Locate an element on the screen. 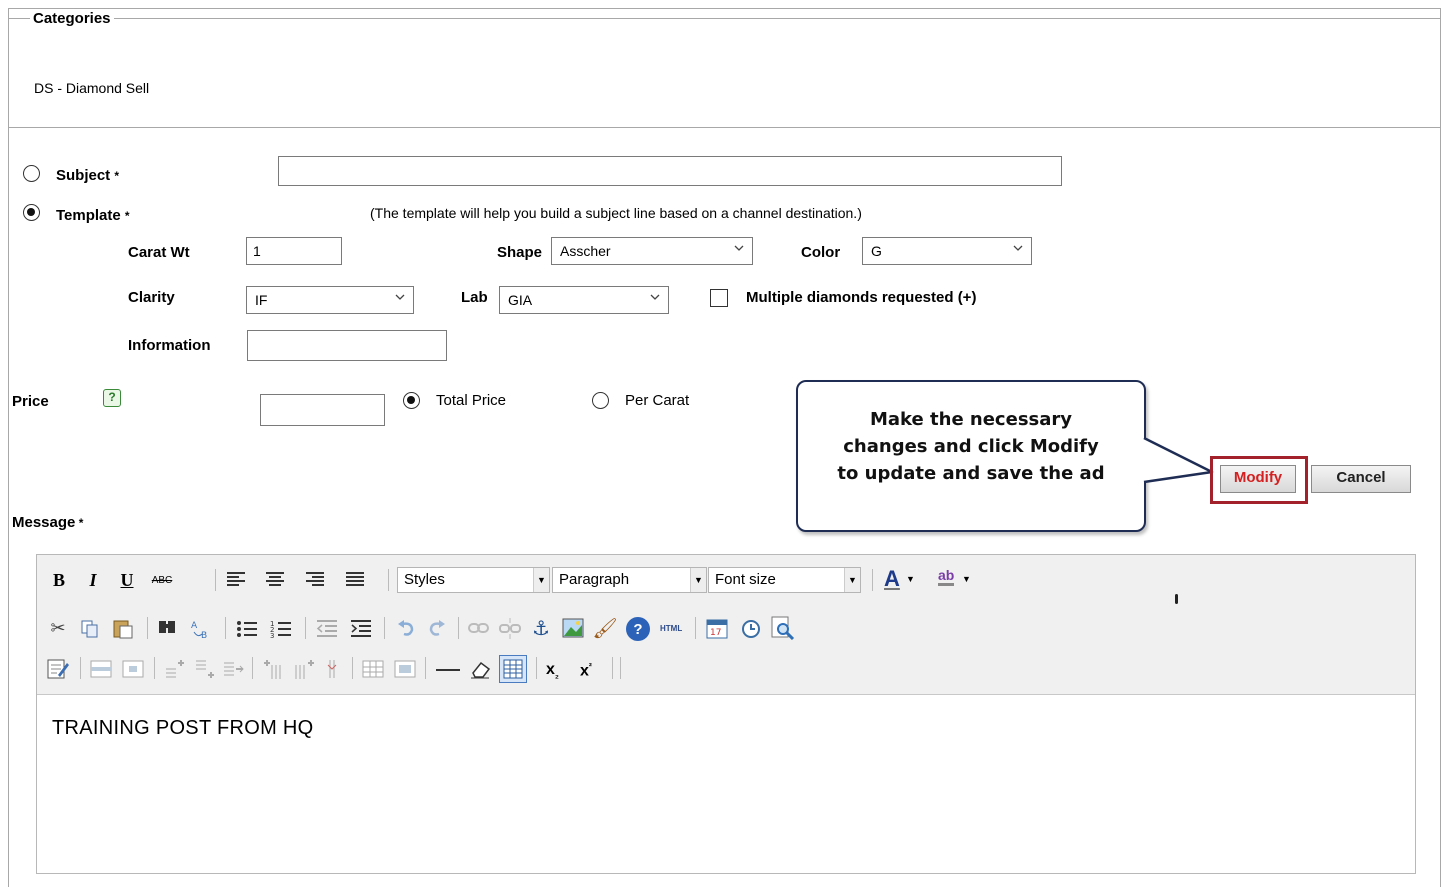 This screenshot has height=887, width=1449. font-size-select: Font size ▼ is located at coordinates (784, 580).